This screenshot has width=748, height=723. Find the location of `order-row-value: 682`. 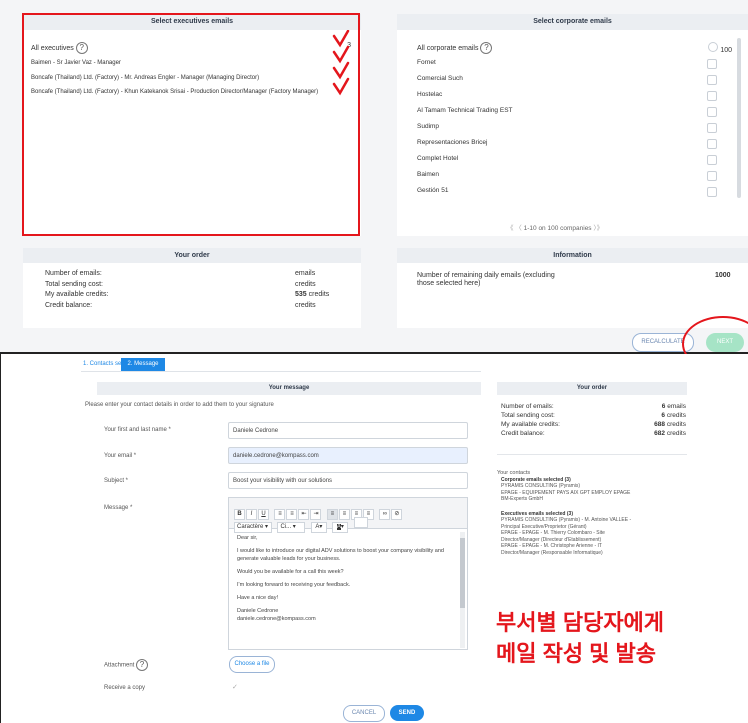

order-row-value: 682 is located at coordinates (660, 433).